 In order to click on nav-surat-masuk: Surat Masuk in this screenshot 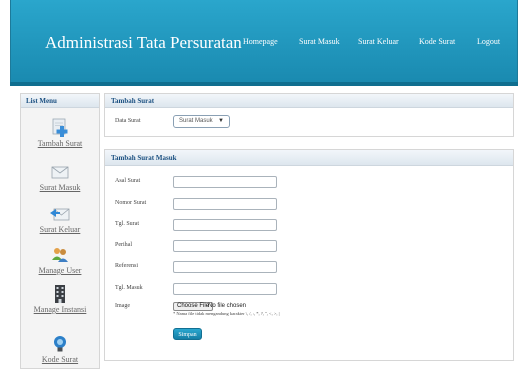, I will do `click(319, 41)`.